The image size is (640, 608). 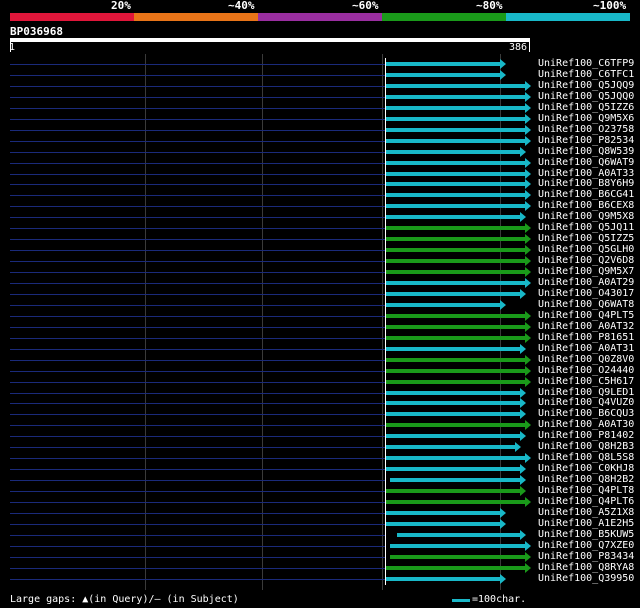 What do you see at coordinates (586, 545) in the screenshot?
I see `hit-label: UniRef100_Q7XZE0` at bounding box center [586, 545].